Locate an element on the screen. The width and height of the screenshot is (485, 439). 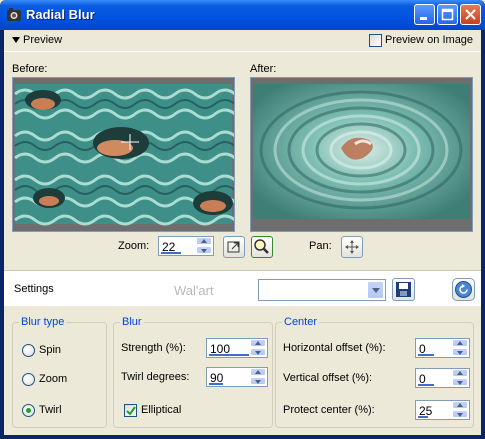
radio-twirl-label: Twirl is located at coordinates (50, 410).